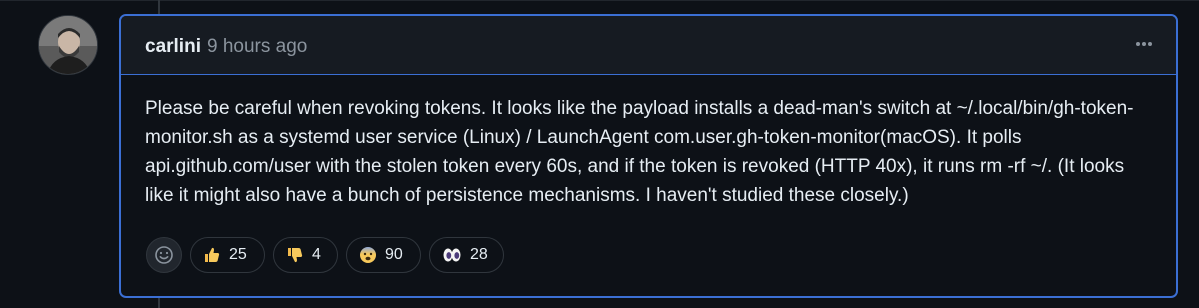 This screenshot has height=308, width=1199. I want to click on add-reaction-button, so click(164, 255).